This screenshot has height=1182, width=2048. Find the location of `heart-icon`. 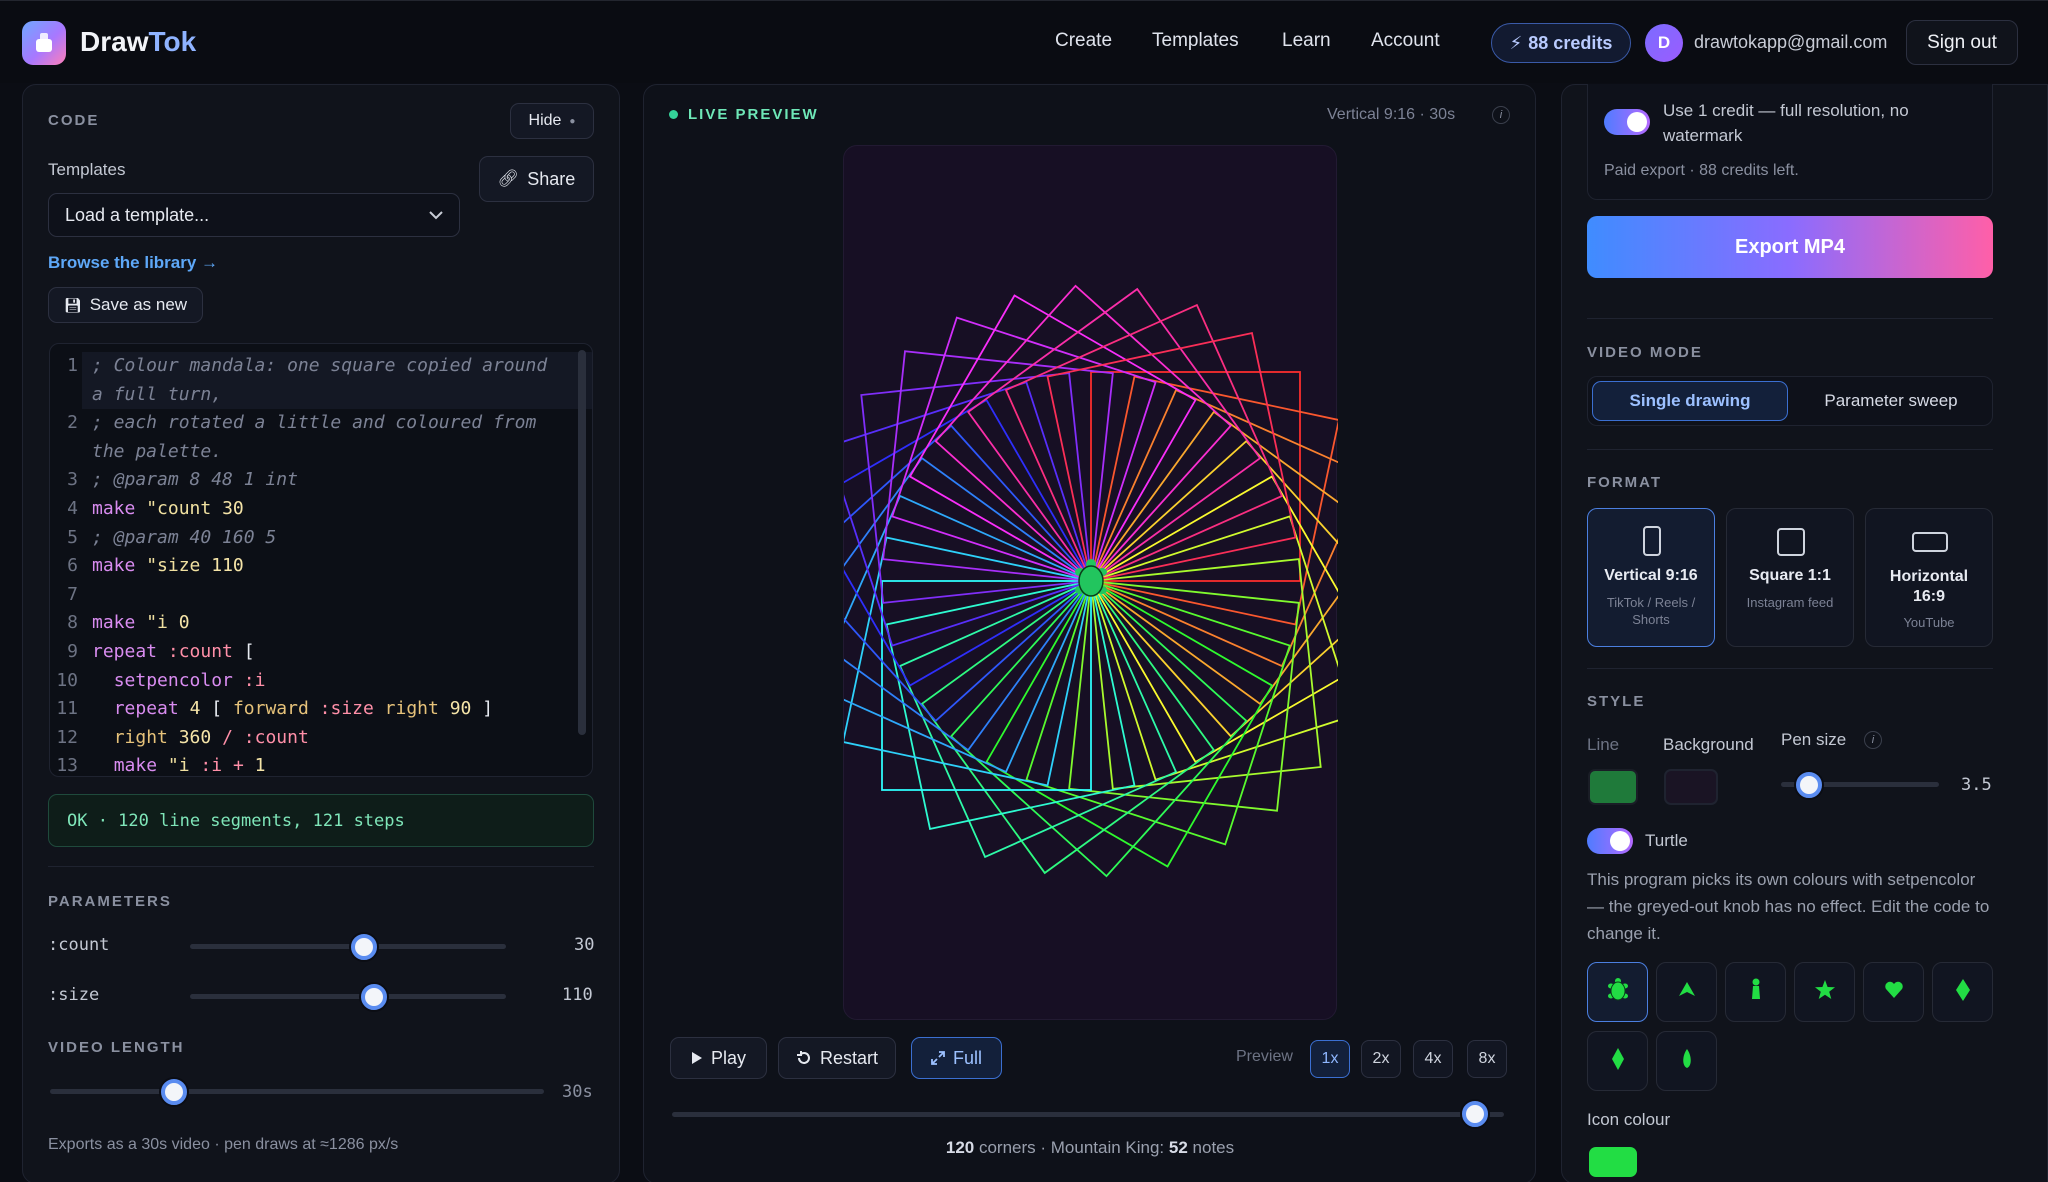

heart-icon is located at coordinates (1894, 992).